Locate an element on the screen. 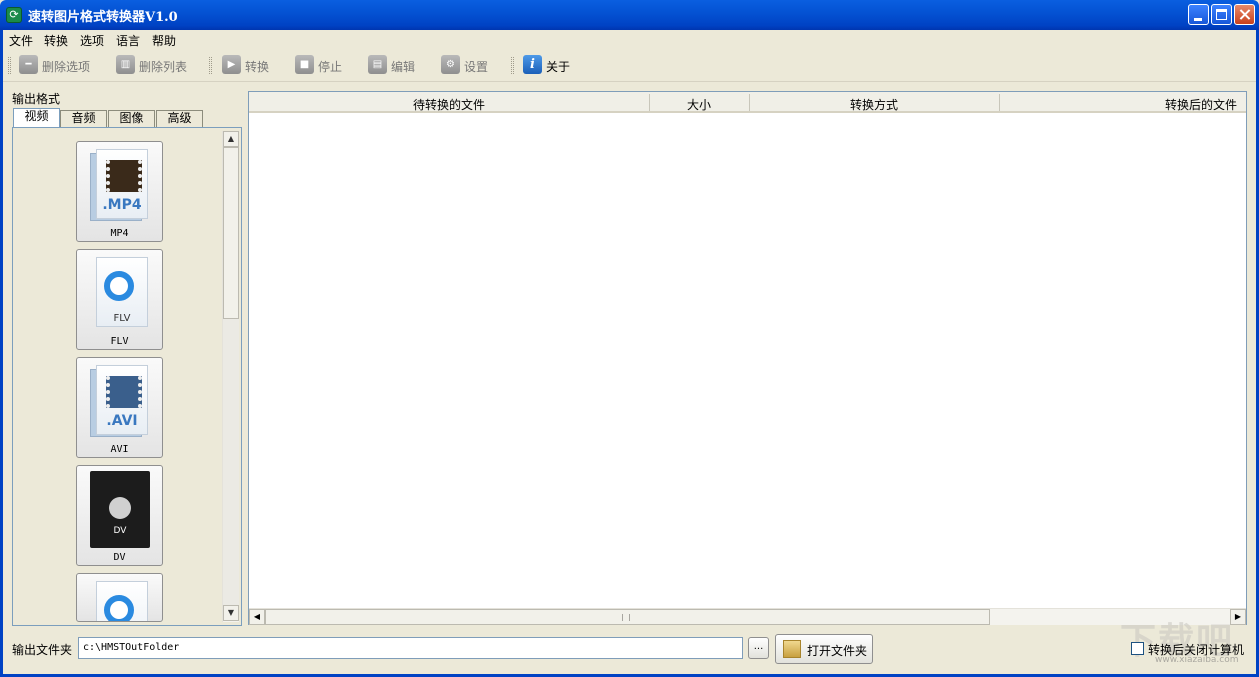  output-folder-label: 输出文件夹 is located at coordinates (42, 650).